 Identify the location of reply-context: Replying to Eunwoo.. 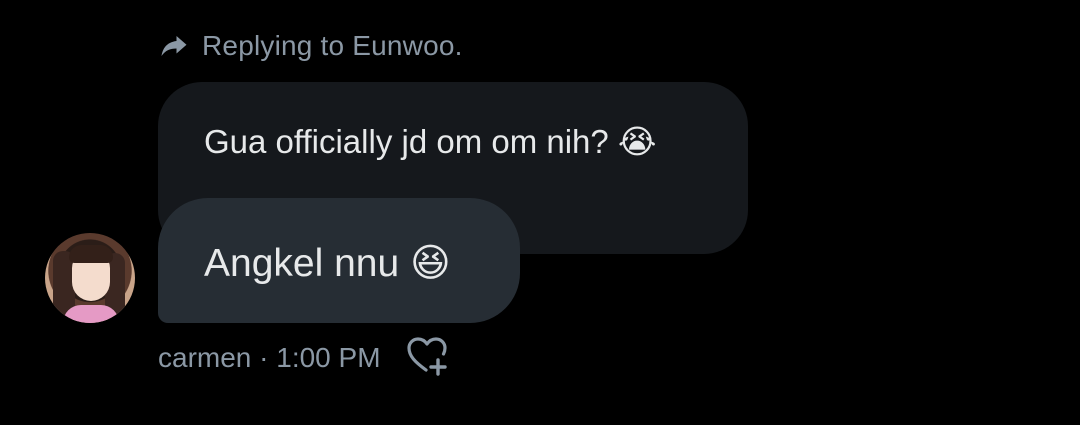
(310, 46).